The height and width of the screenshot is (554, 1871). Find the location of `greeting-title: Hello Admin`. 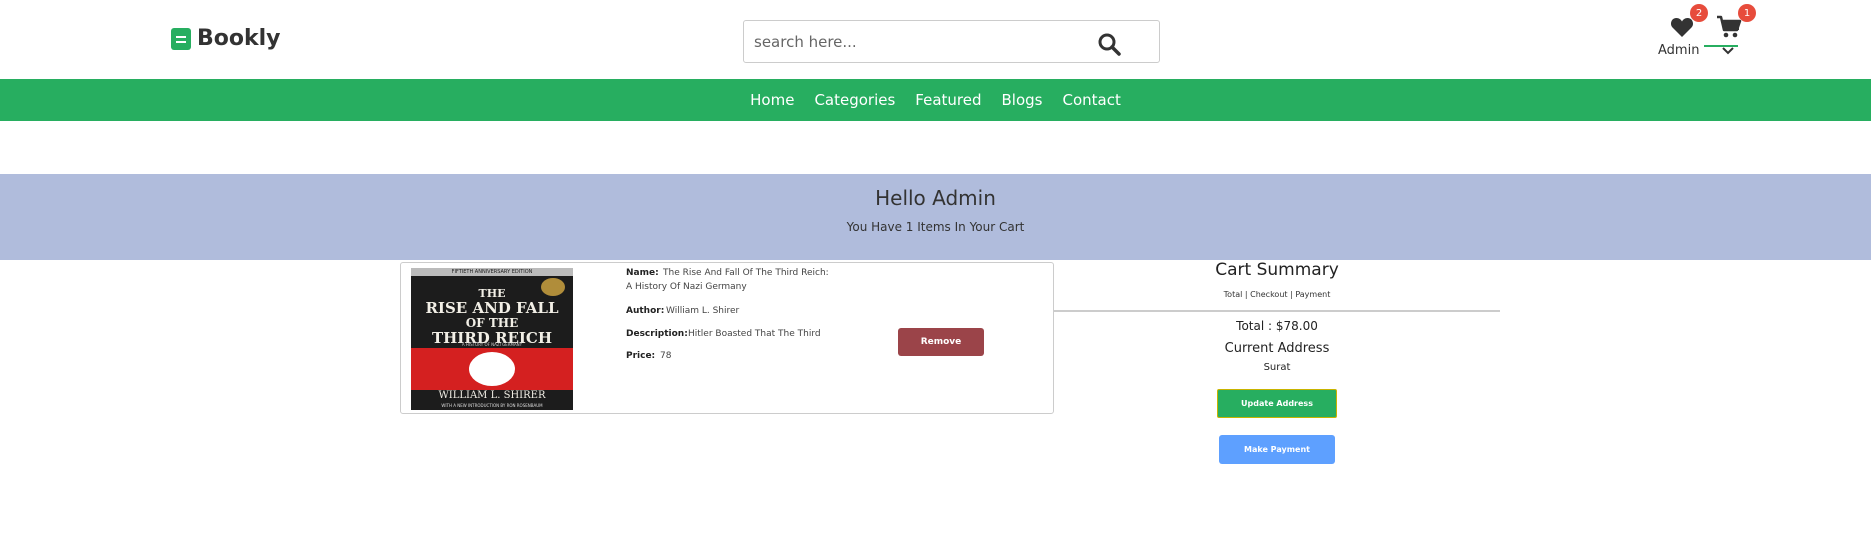

greeting-title: Hello Admin is located at coordinates (935, 198).